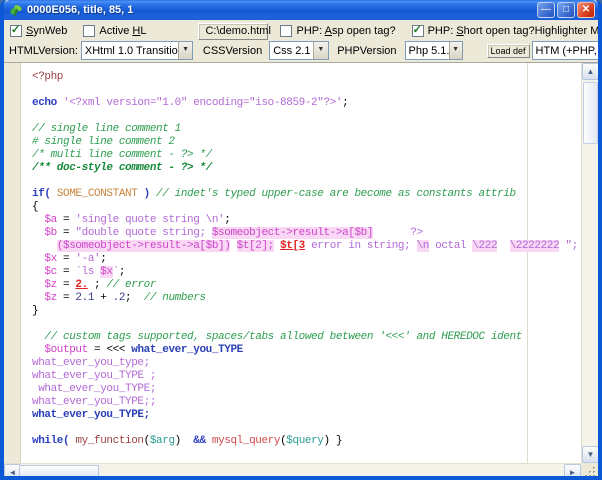  I want to click on highlighter-mode-value: HTM (+PHP, +CSS, +ES), so click(566, 50).